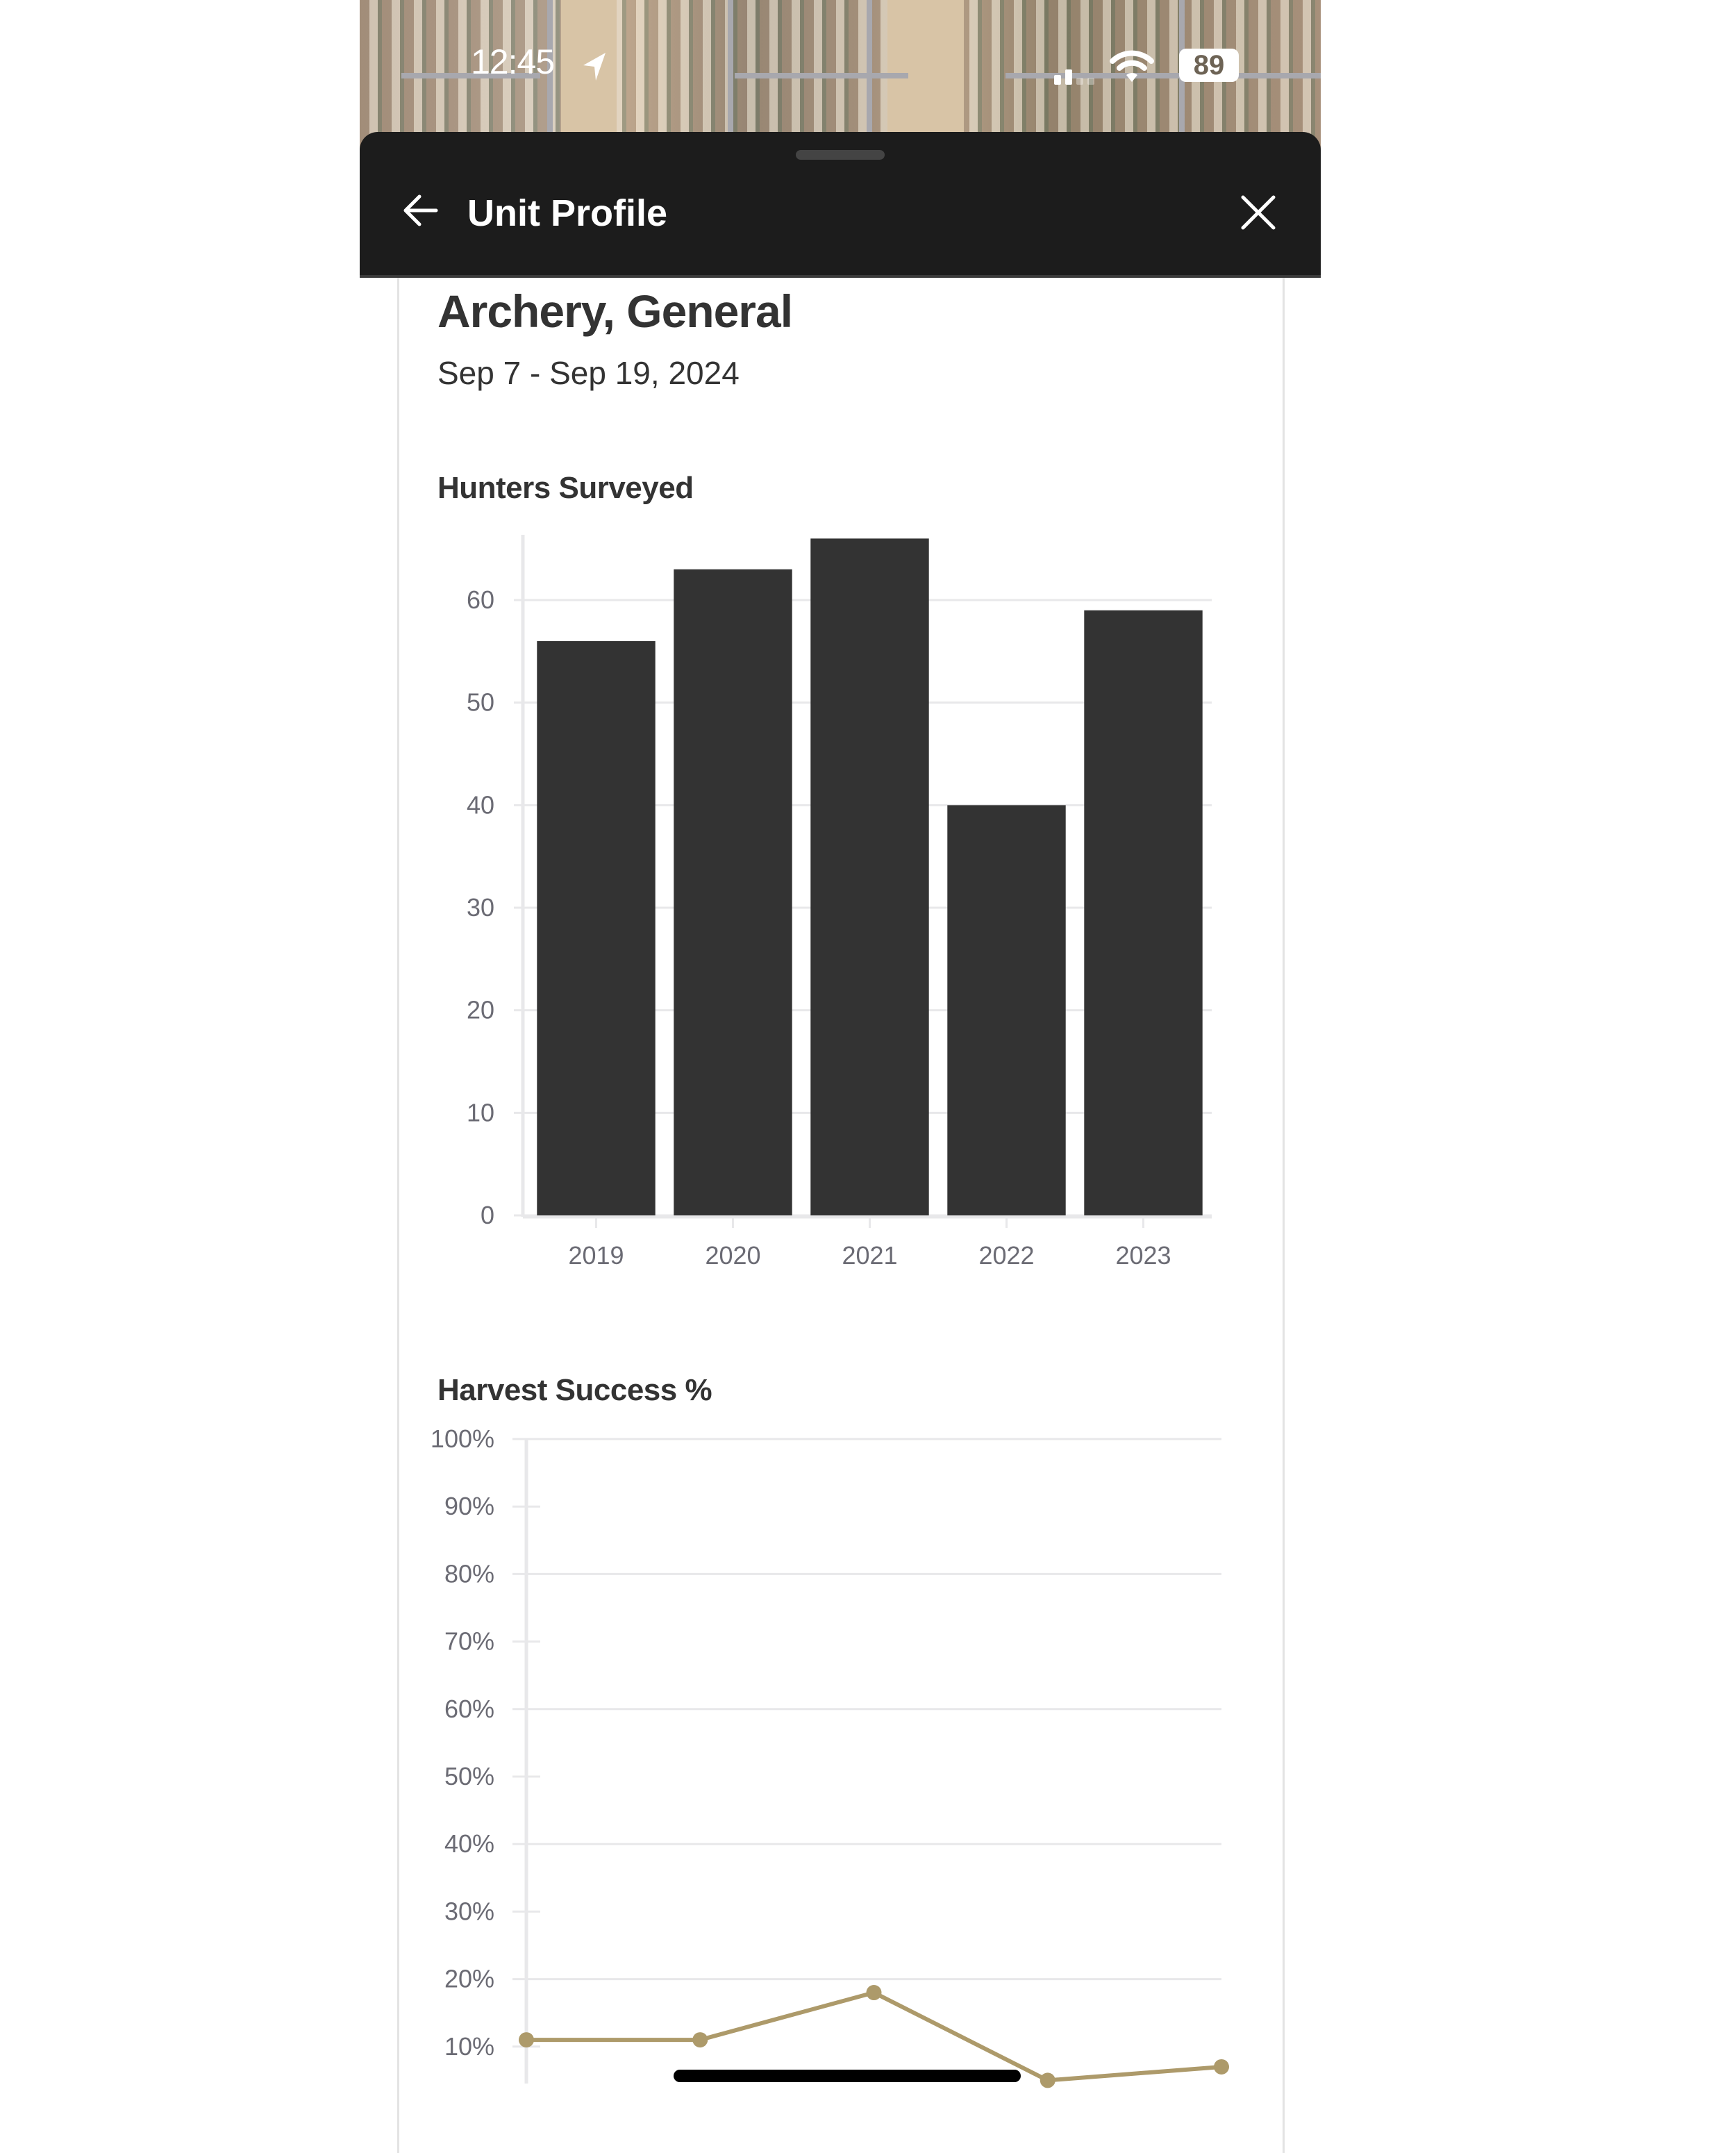 This screenshot has height=2153, width=1736. What do you see at coordinates (469, 1709) in the screenshot?
I see `y-tick-label: 60%` at bounding box center [469, 1709].